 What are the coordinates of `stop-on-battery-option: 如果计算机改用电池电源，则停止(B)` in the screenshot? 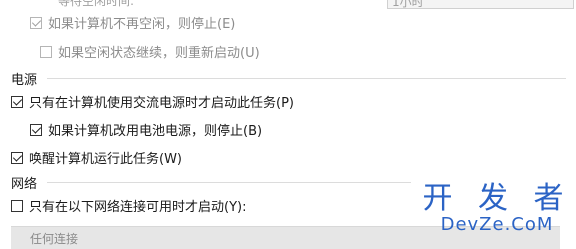 It's located at (146, 129).